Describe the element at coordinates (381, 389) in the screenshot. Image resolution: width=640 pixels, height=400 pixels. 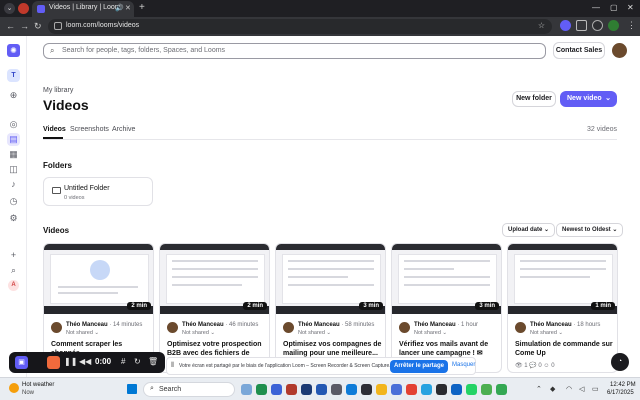
I see `app-icon-explorer` at that location.